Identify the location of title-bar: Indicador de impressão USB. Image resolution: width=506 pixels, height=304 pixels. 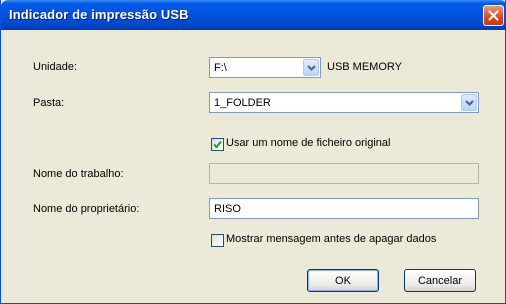
(253, 15).